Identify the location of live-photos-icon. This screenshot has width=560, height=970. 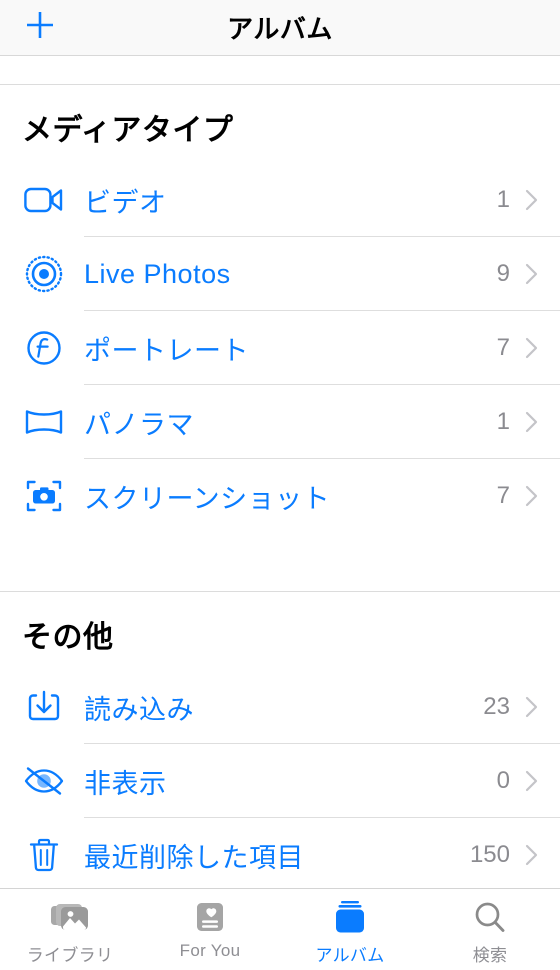
(44, 274).